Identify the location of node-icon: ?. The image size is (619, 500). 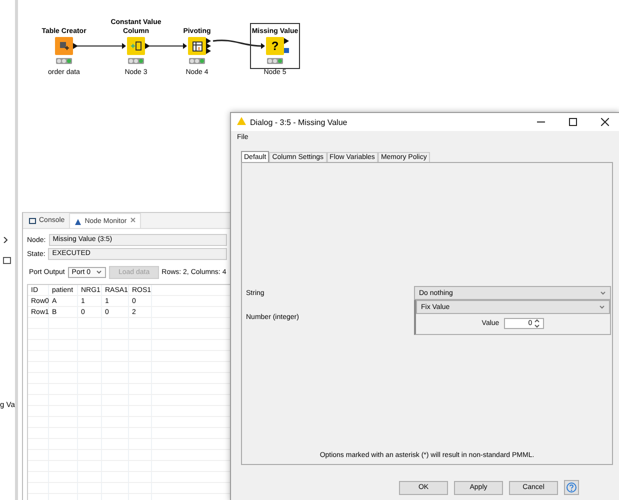
(275, 46).